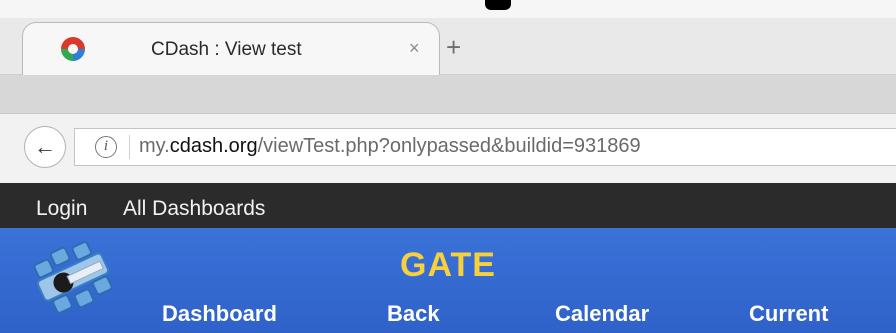 This screenshot has width=896, height=333. I want to click on login-link: Login, so click(61, 209).